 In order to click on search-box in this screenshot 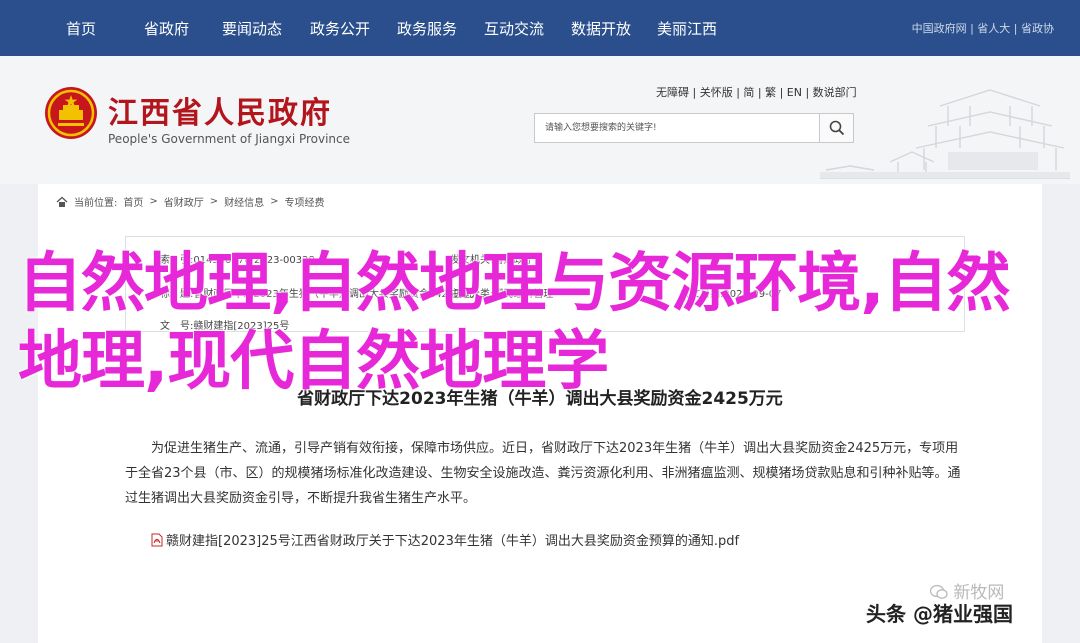, I will do `click(694, 128)`.